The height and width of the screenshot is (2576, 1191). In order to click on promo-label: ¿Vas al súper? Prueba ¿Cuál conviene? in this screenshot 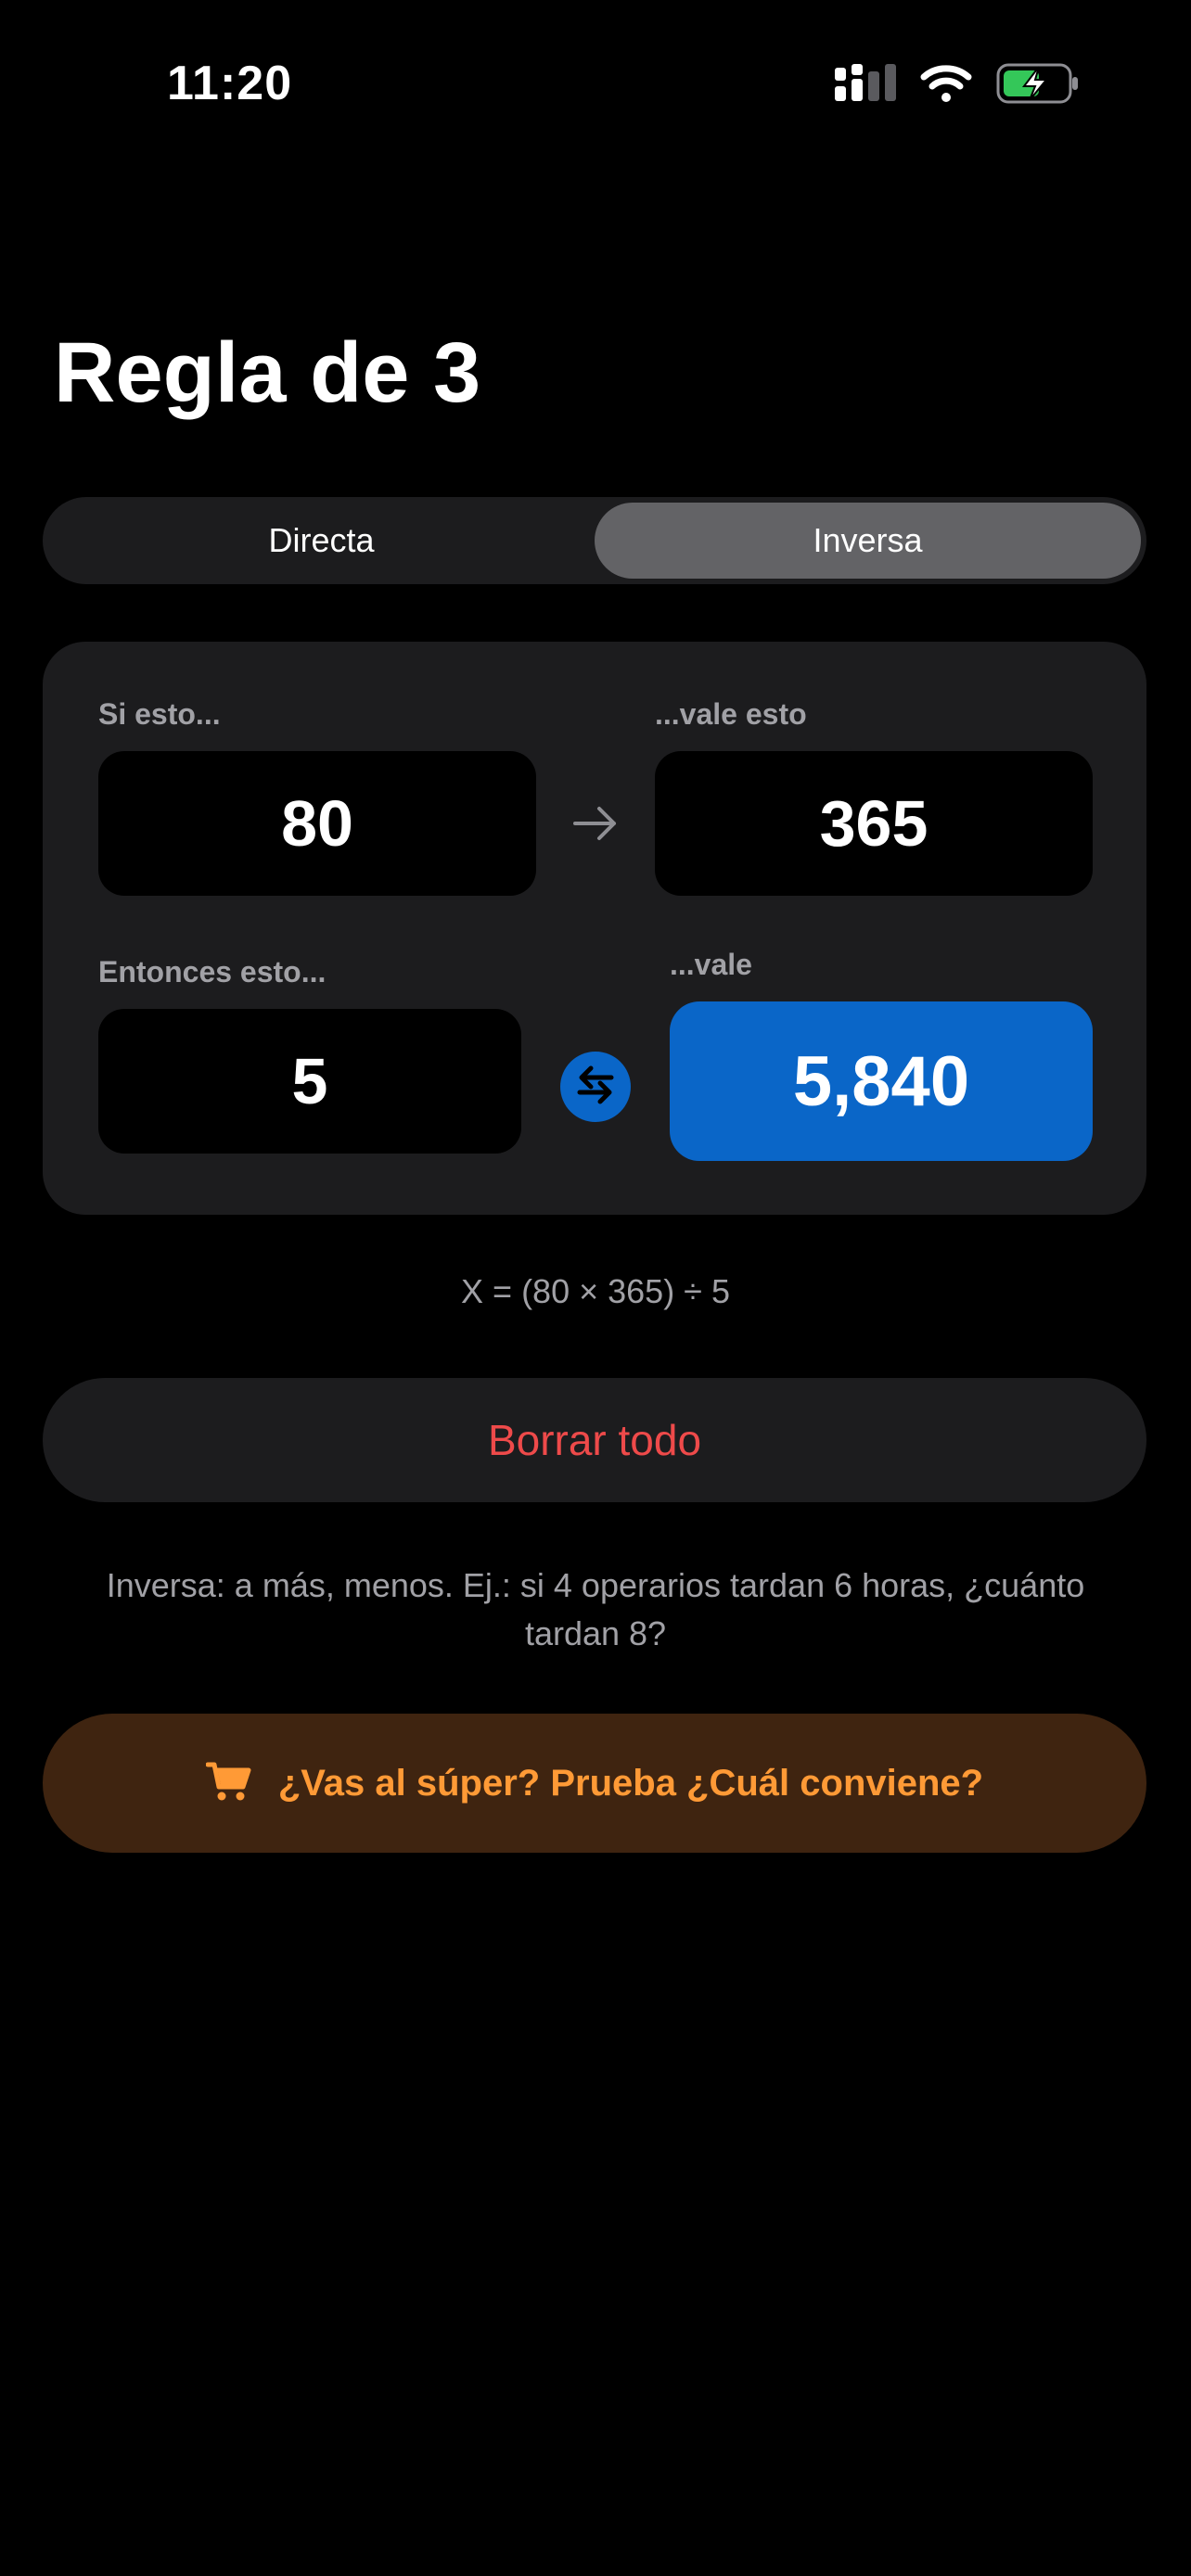, I will do `click(630, 1783)`.